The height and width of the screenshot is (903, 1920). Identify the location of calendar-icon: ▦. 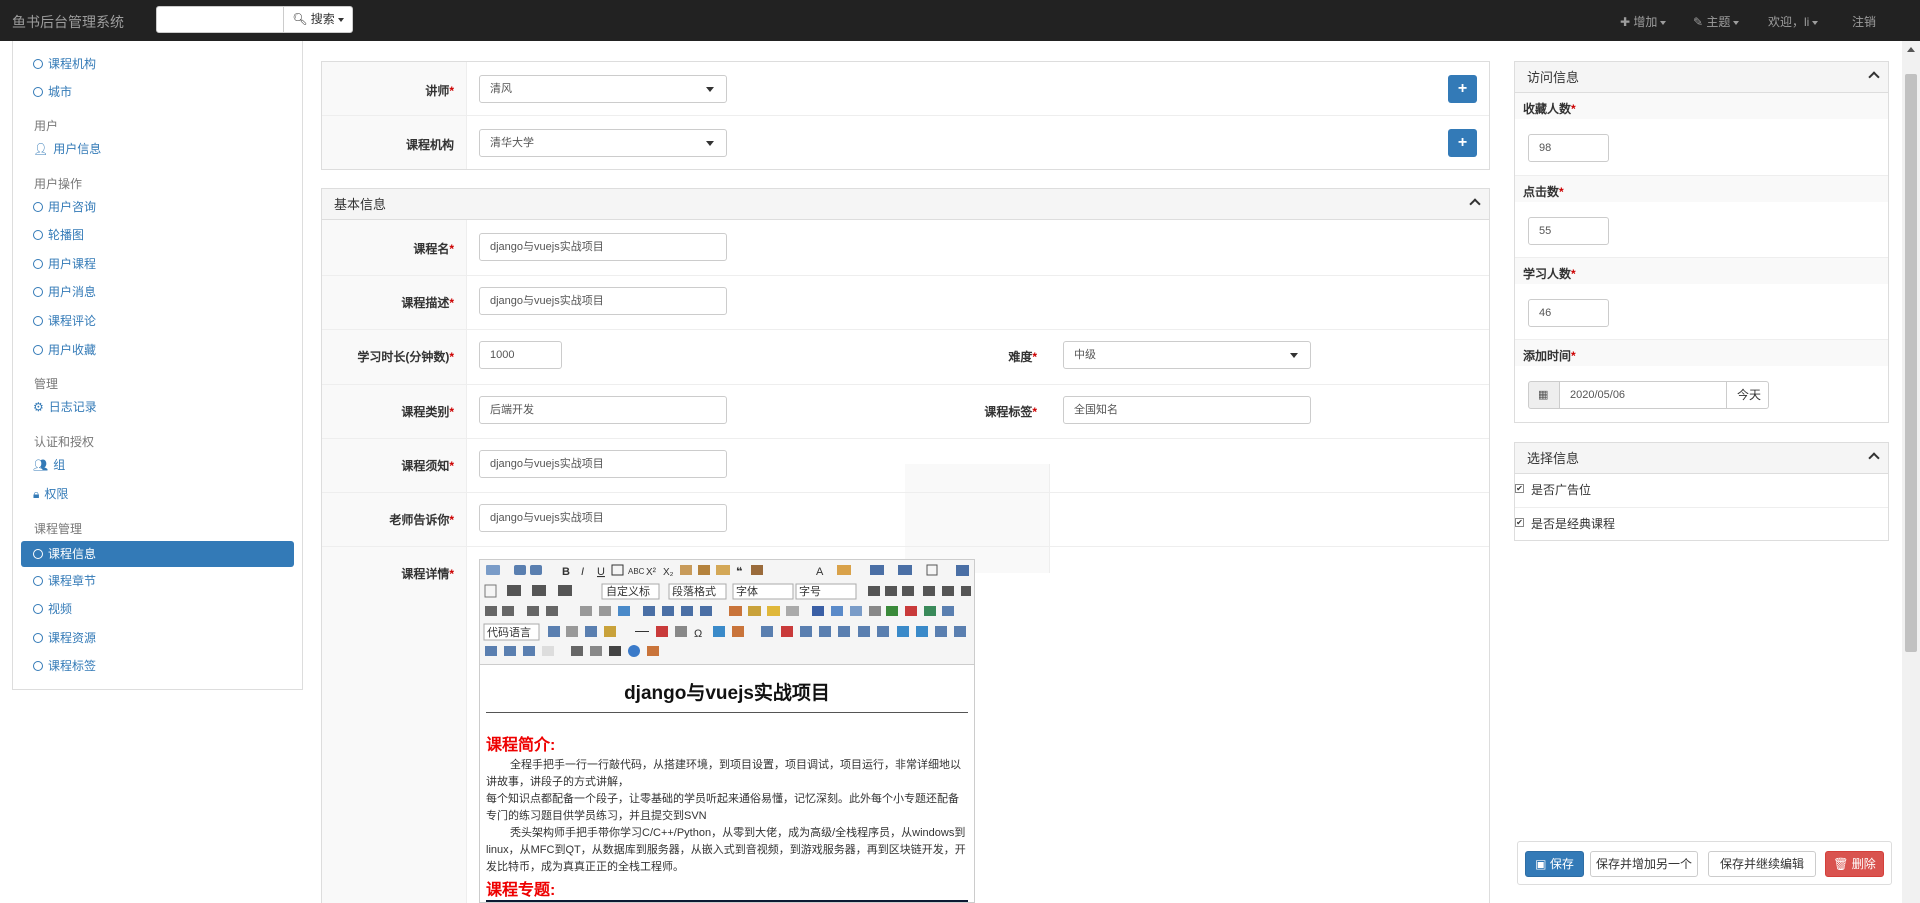
(1544, 395).